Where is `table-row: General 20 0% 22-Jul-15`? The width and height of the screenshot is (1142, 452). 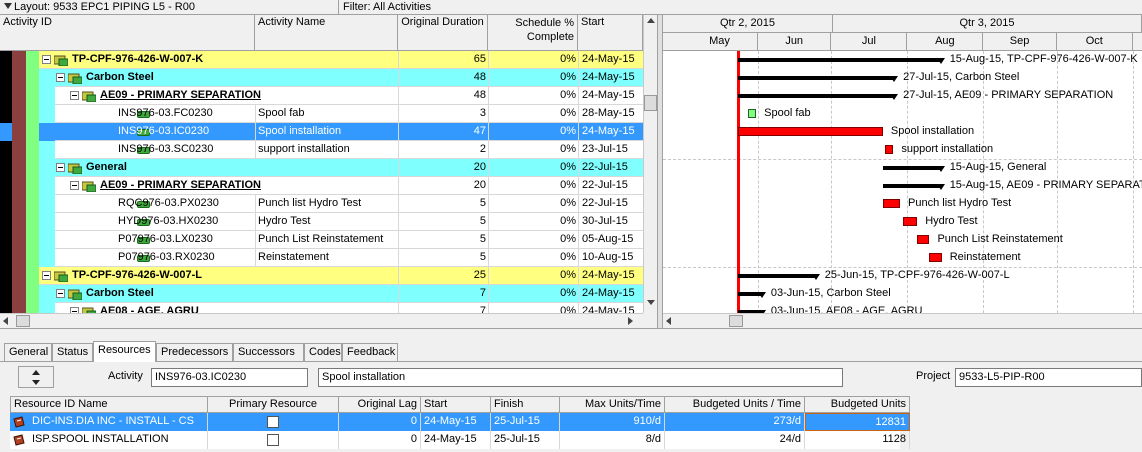
table-row: General 20 0% 22-Jul-15 is located at coordinates (321, 168).